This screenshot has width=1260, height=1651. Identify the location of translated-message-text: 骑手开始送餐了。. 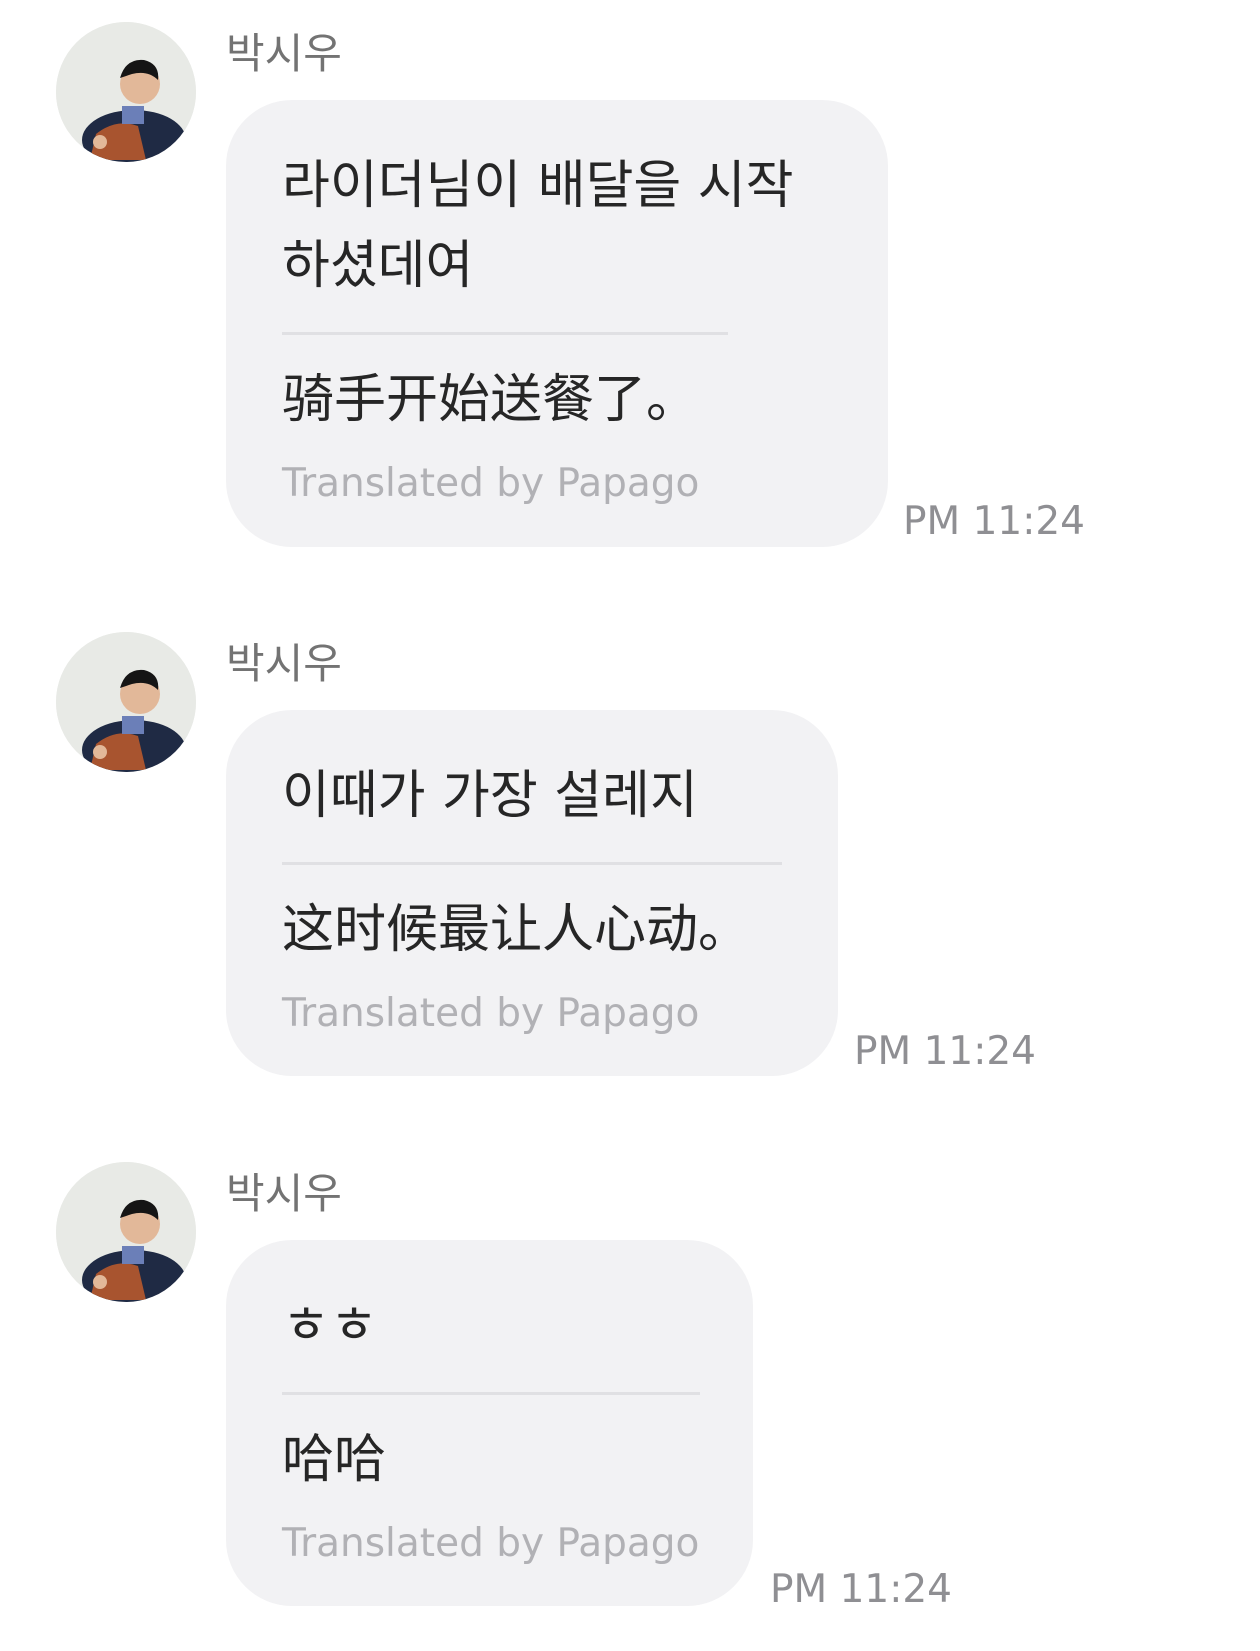
(490, 400).